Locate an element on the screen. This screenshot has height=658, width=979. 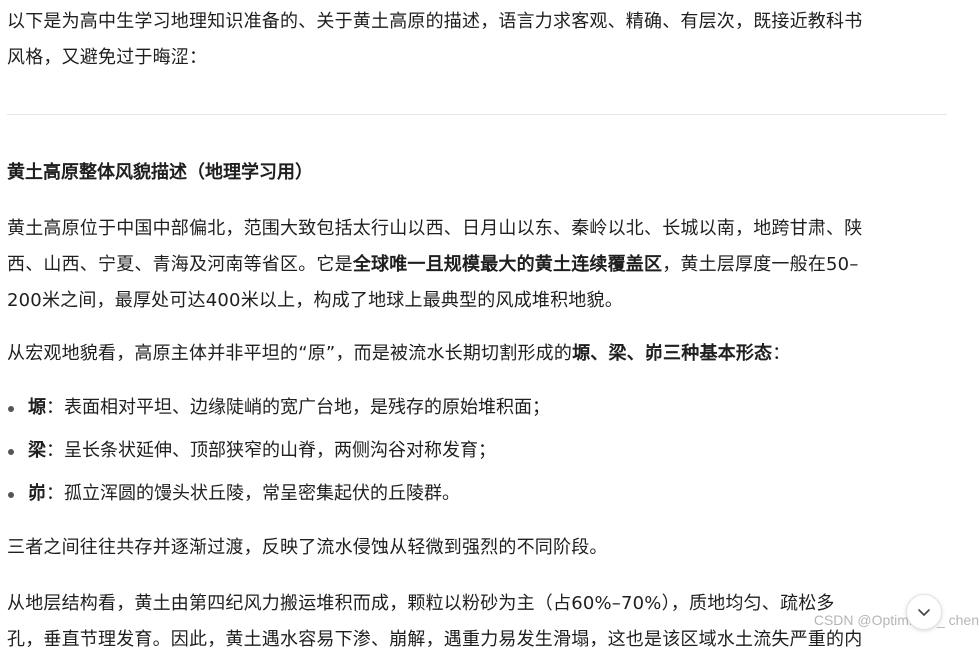
landform-desc: ：呈长条状延伸、顶部狭窄的山脊，两侧沟谷对称发育； is located at coordinates (271, 450).